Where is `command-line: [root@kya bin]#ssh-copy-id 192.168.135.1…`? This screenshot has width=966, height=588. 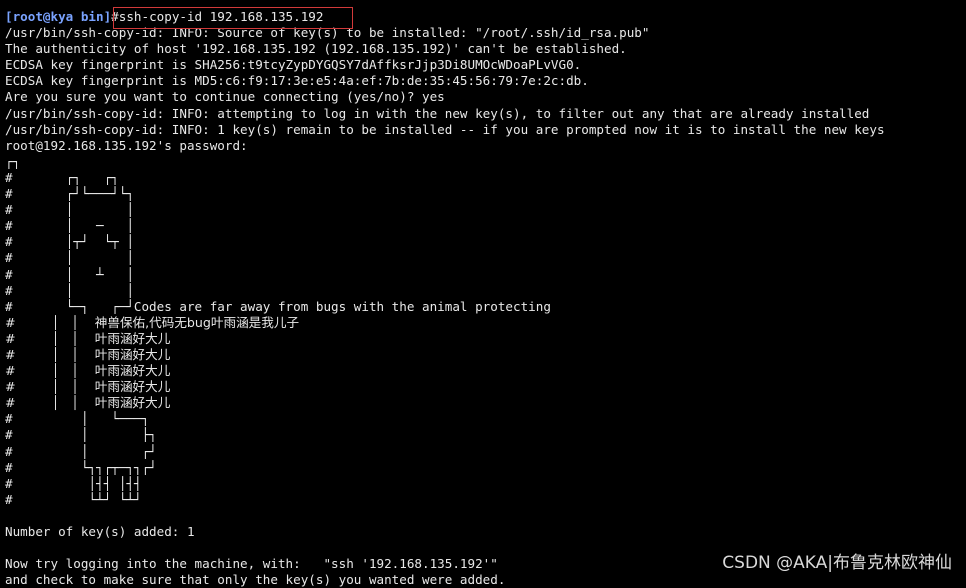 command-line: [root@kya bin]#ssh-copy-id 192.168.135.1… is located at coordinates (482, 17).